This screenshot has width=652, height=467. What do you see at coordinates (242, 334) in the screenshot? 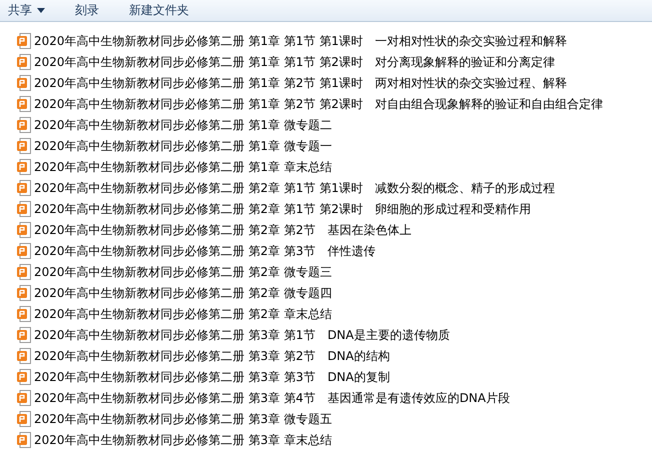
I see `file-name: 2020年高中生物新教材同步必修第二册 第3章 第1节 DNA是主要的遗传物质` at bounding box center [242, 334].